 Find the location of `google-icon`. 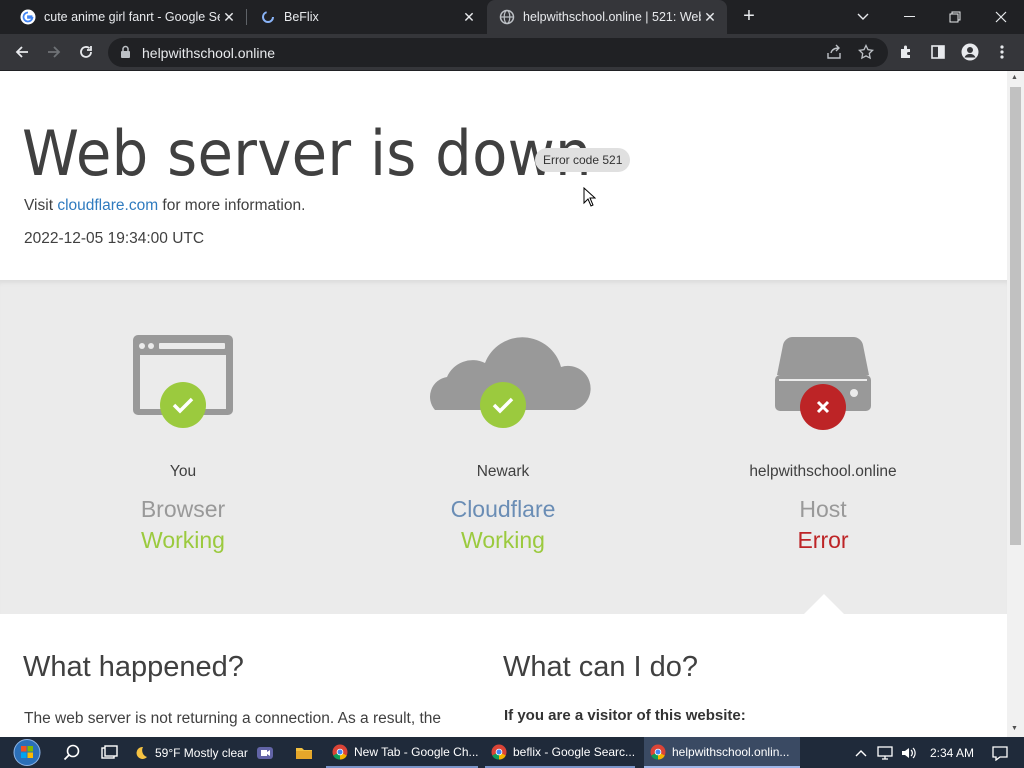

google-icon is located at coordinates (28, 17).